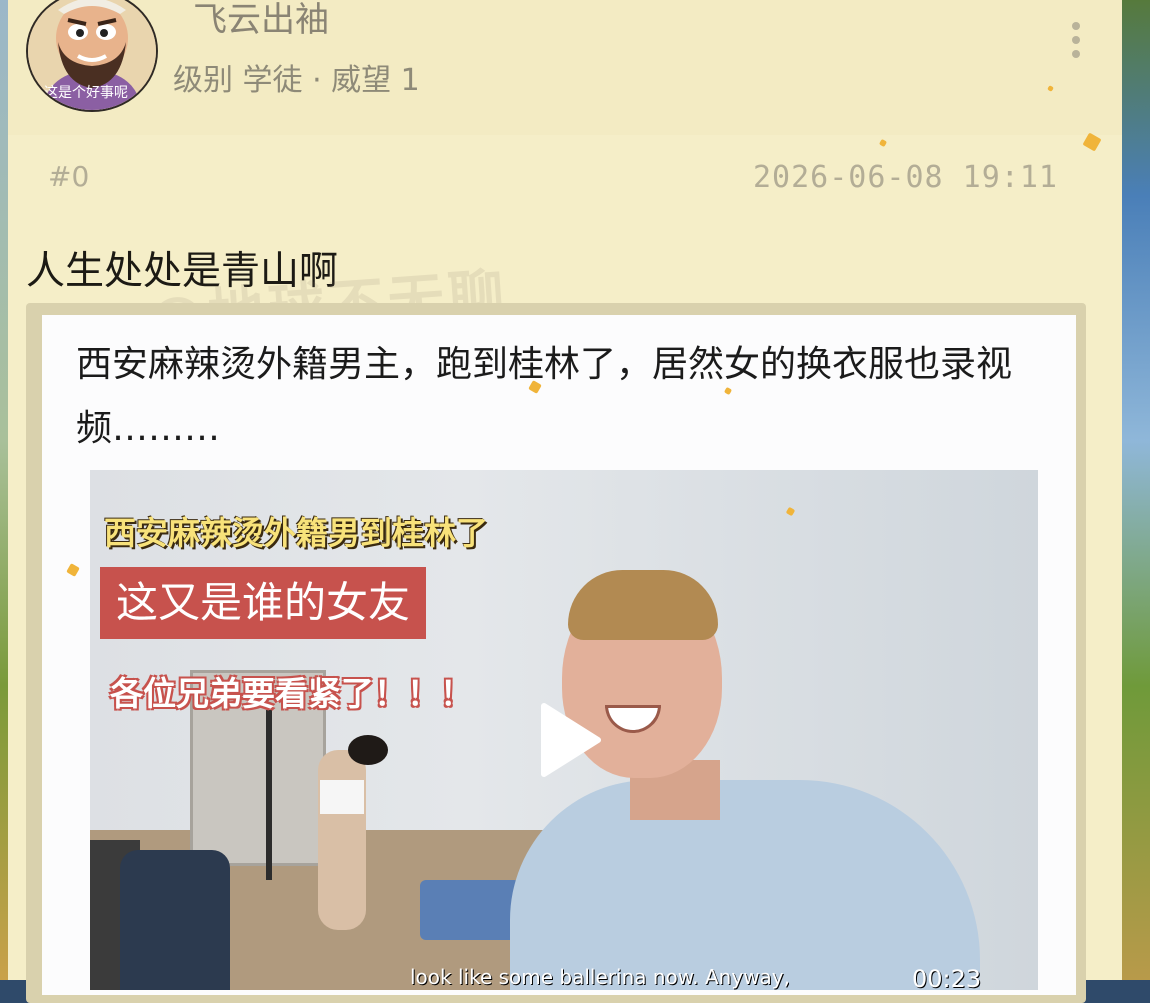 The image size is (1150, 1003). Describe the element at coordinates (569, 740) in the screenshot. I see `play-icon` at that location.